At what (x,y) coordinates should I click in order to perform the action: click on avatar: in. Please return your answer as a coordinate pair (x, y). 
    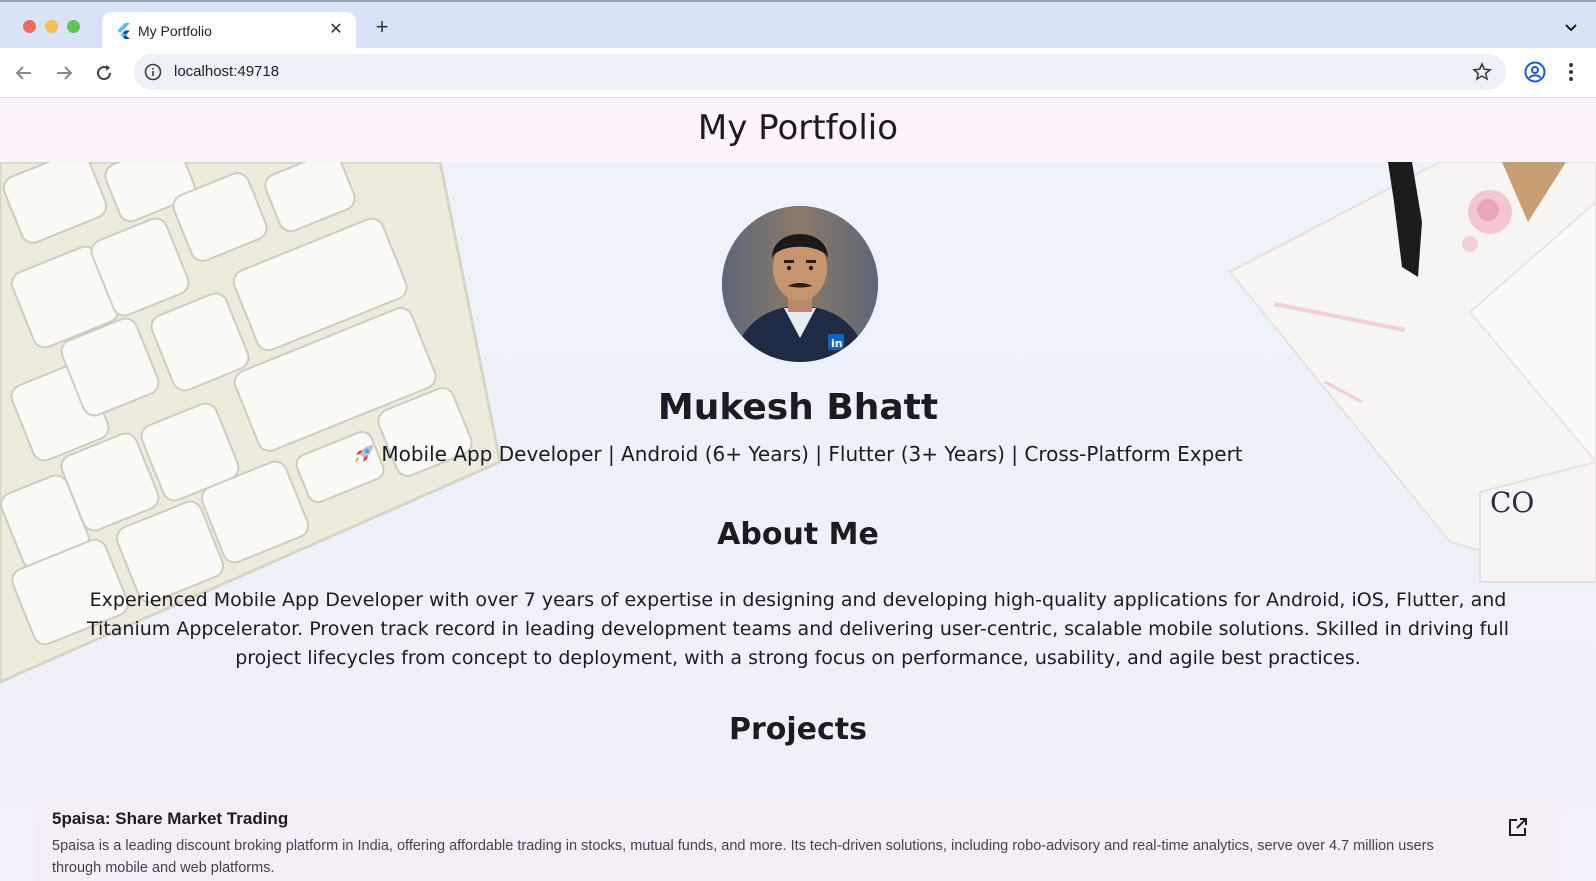
    Looking at the image, I should click on (800, 284).